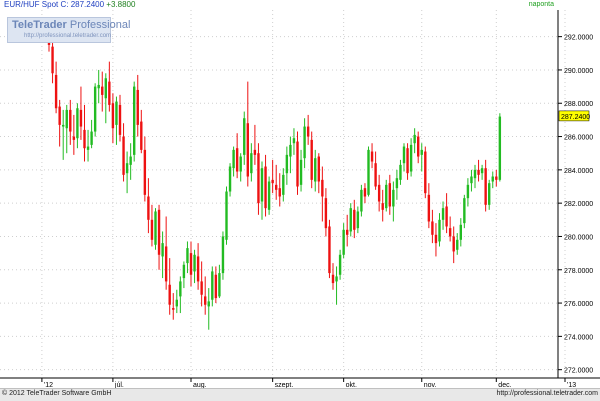  What do you see at coordinates (541, 4) in the screenshot?
I see `period-label: naponta` at bounding box center [541, 4].